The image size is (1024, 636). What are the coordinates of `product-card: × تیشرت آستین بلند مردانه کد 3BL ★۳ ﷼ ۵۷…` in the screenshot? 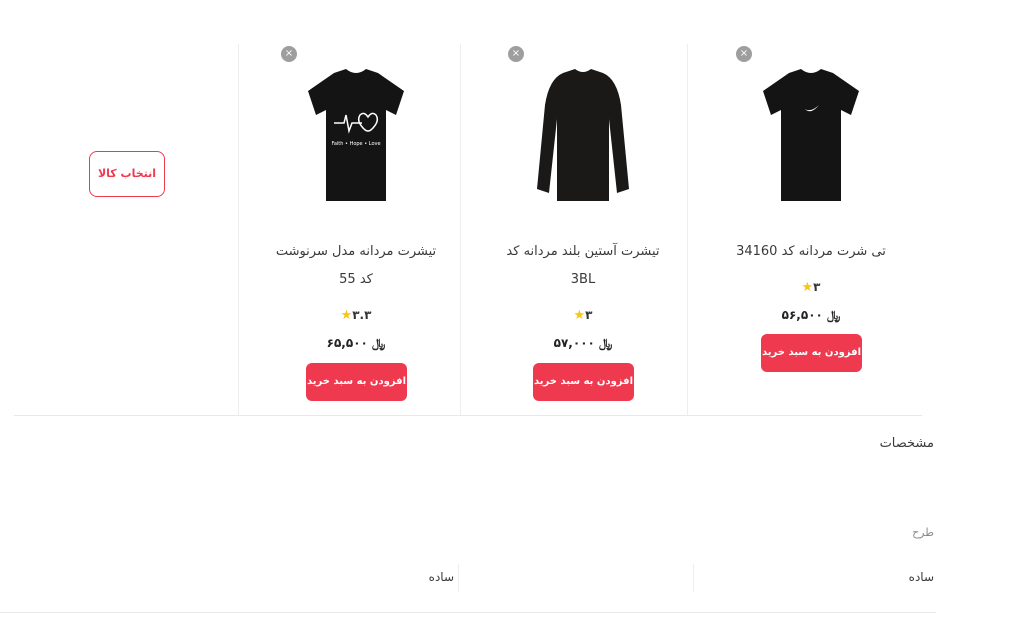 It's located at (583, 230).